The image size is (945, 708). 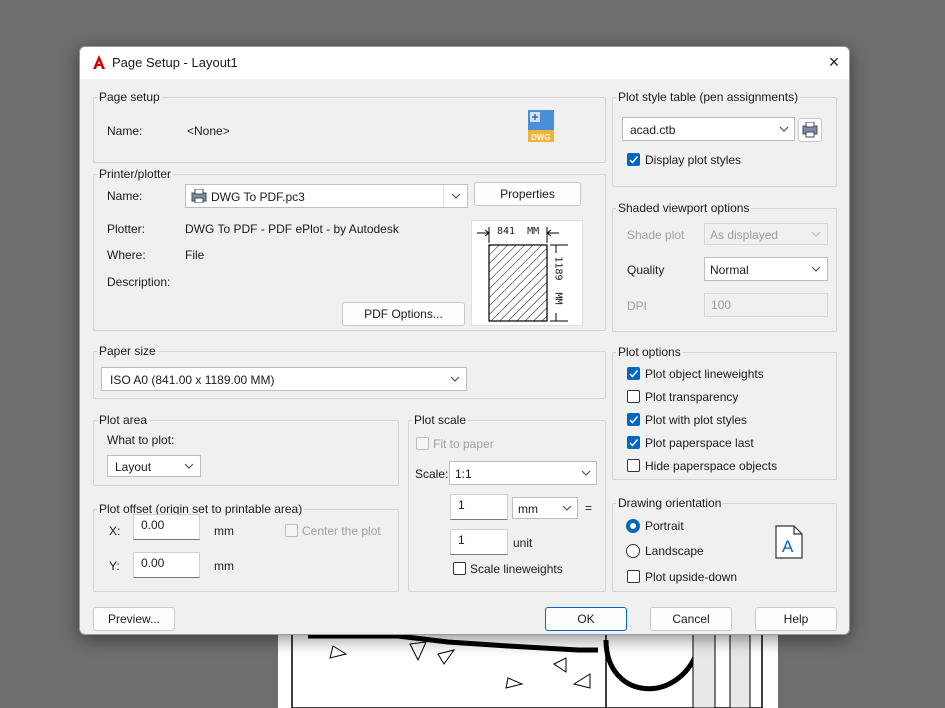 What do you see at coordinates (166, 565) in the screenshot?
I see `offset-y-input: 0.00` at bounding box center [166, 565].